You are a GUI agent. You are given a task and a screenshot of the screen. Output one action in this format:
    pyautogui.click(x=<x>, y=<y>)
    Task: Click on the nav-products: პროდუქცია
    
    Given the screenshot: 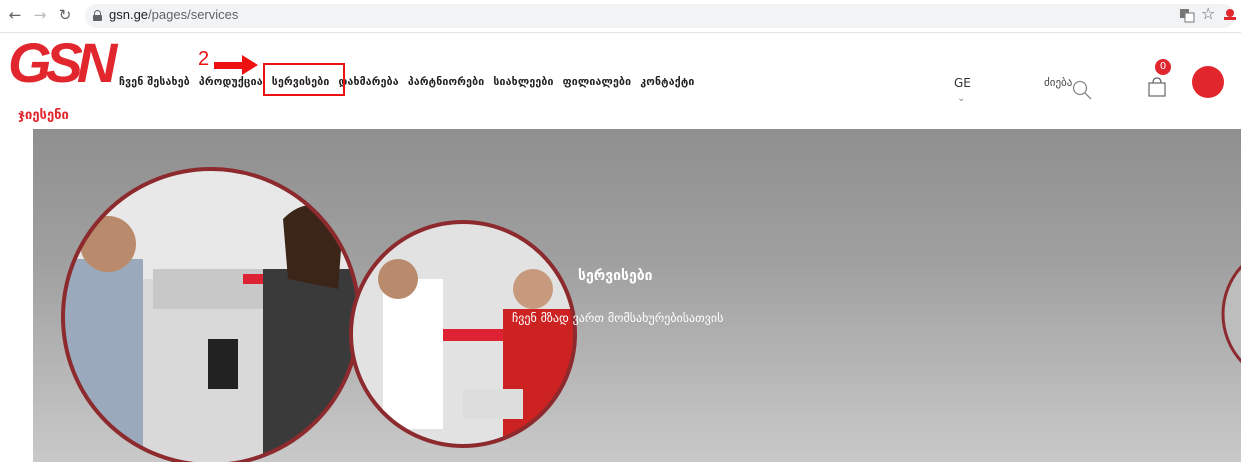 What is the action you would take?
    pyautogui.click(x=231, y=82)
    